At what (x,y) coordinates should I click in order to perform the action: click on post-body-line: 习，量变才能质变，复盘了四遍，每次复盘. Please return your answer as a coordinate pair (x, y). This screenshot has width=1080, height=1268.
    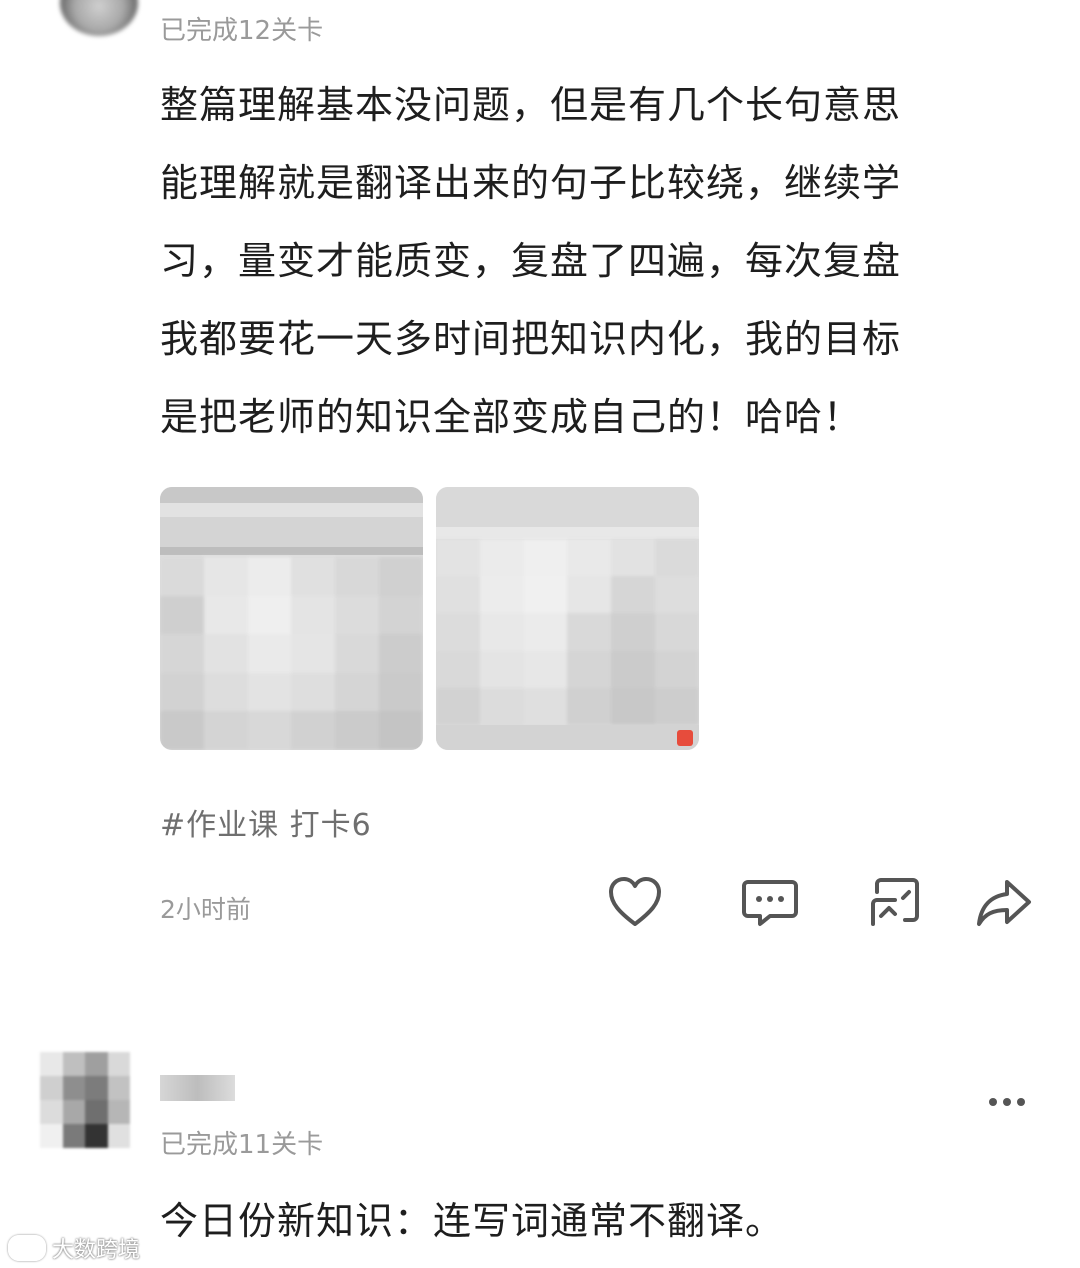
    Looking at the image, I should click on (531, 261).